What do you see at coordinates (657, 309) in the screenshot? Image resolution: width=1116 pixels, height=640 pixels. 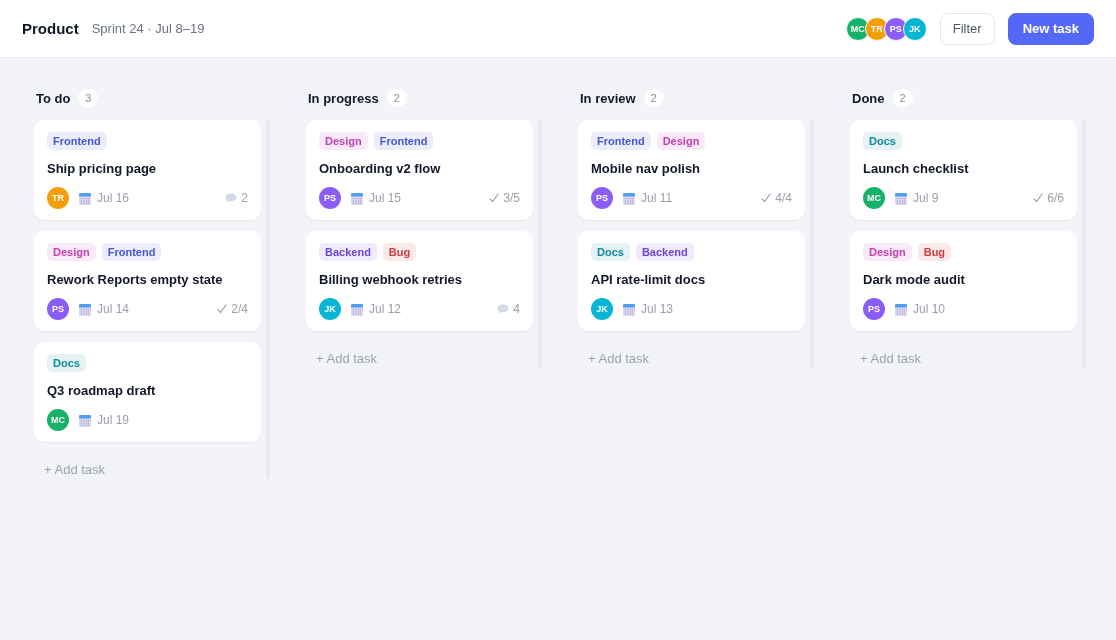 I see `due-date: Jul 13` at bounding box center [657, 309].